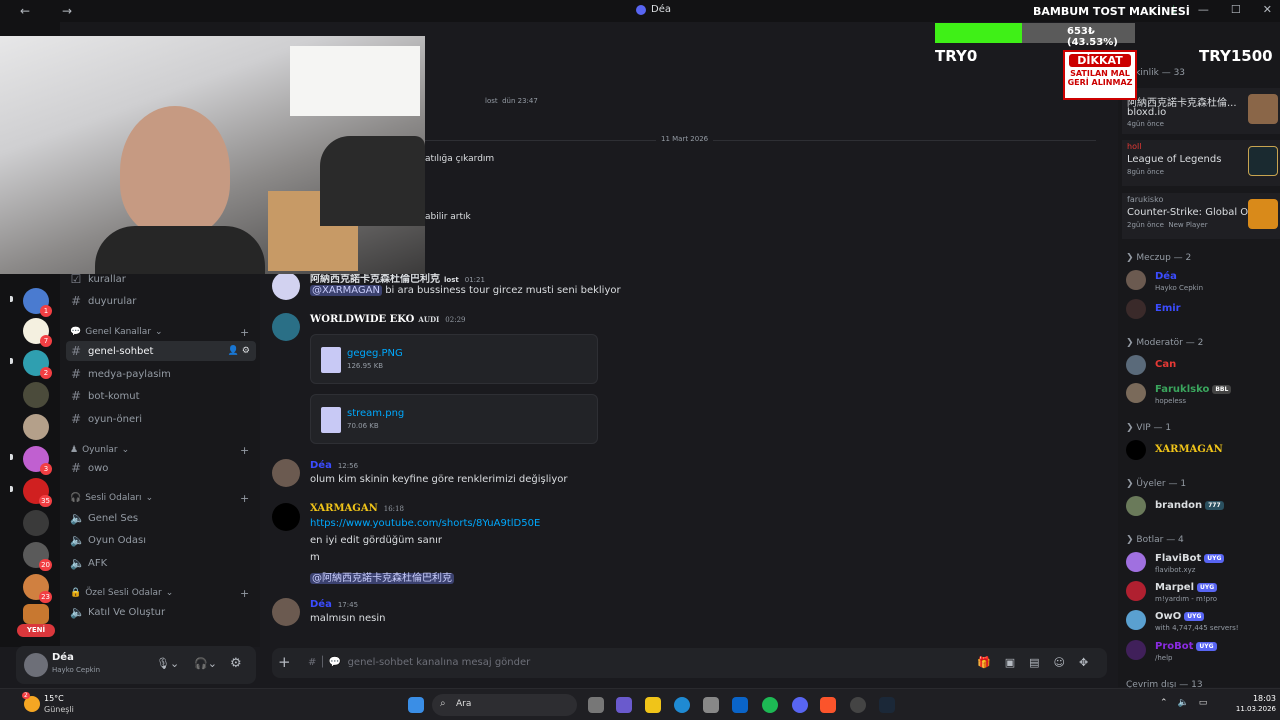 Image resolution: width=1280 pixels, height=720 pixels. I want to click on member-item: ProBot UYG /help, so click(1201, 652).